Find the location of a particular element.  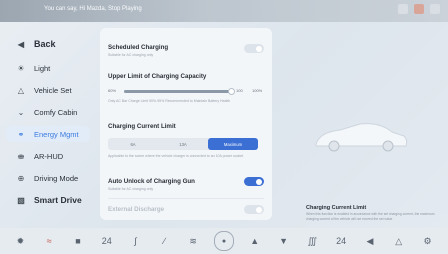

temp-right-icon: 24 is located at coordinates (341, 241).